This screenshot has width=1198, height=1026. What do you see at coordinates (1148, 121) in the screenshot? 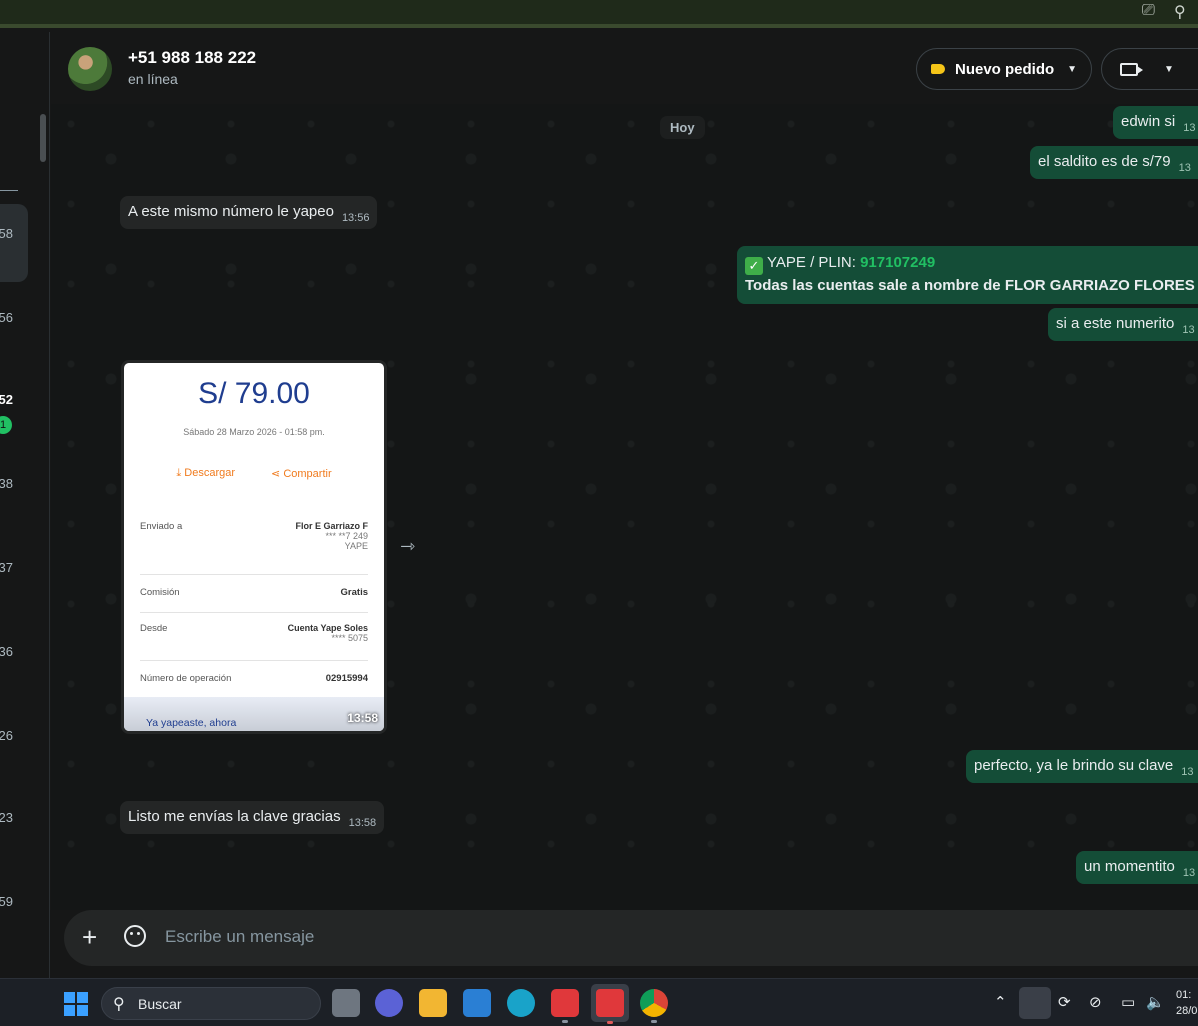
I see `message-text: edwin si` at bounding box center [1148, 121].